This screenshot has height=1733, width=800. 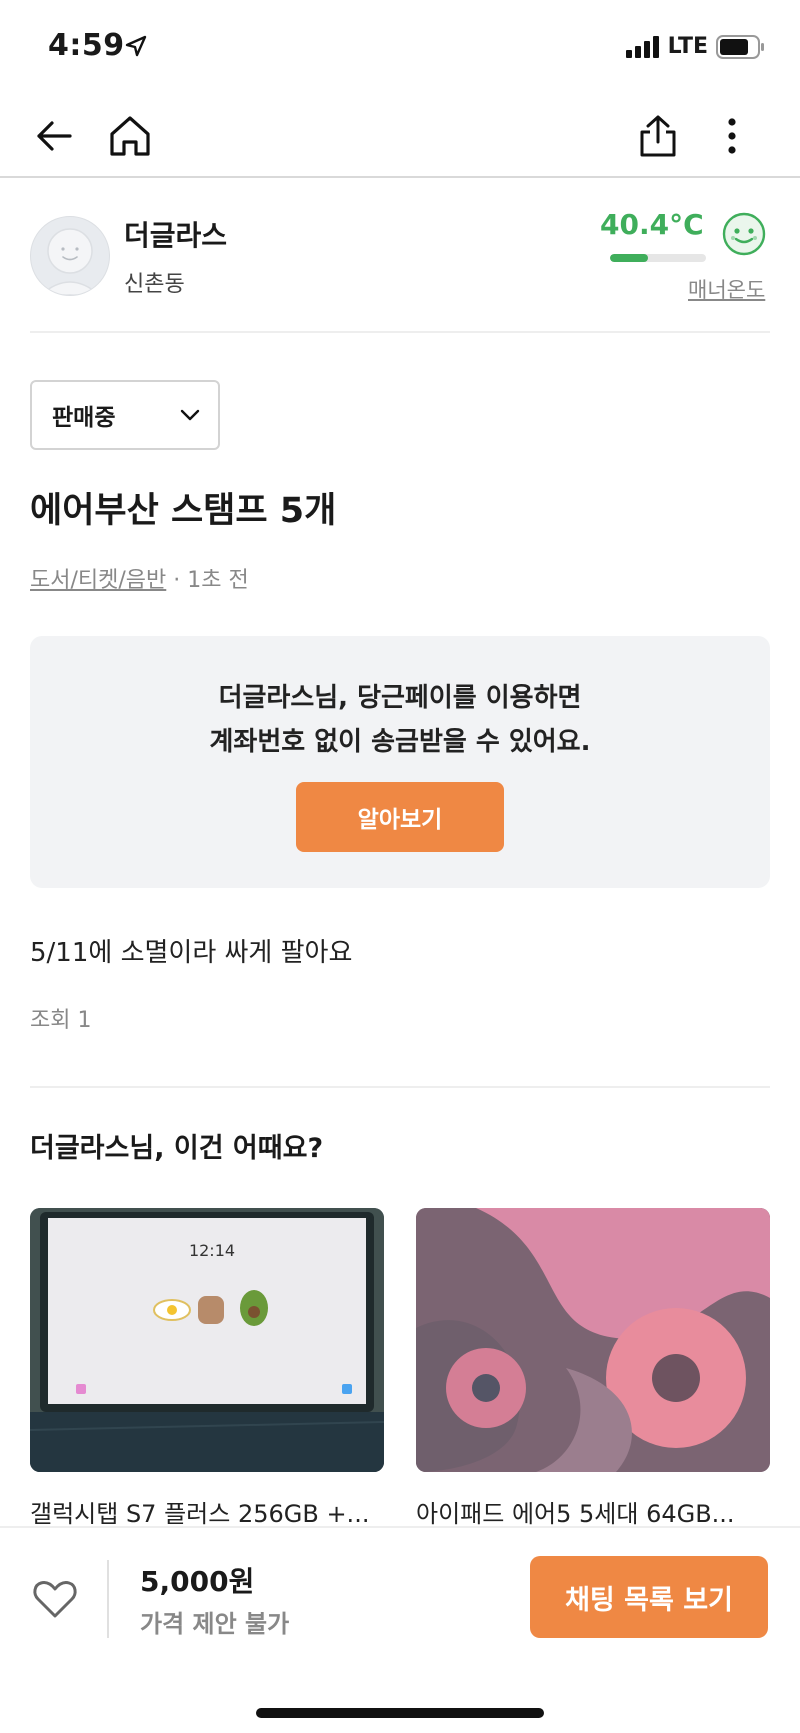 I want to click on share-icon, so click(x=658, y=136).